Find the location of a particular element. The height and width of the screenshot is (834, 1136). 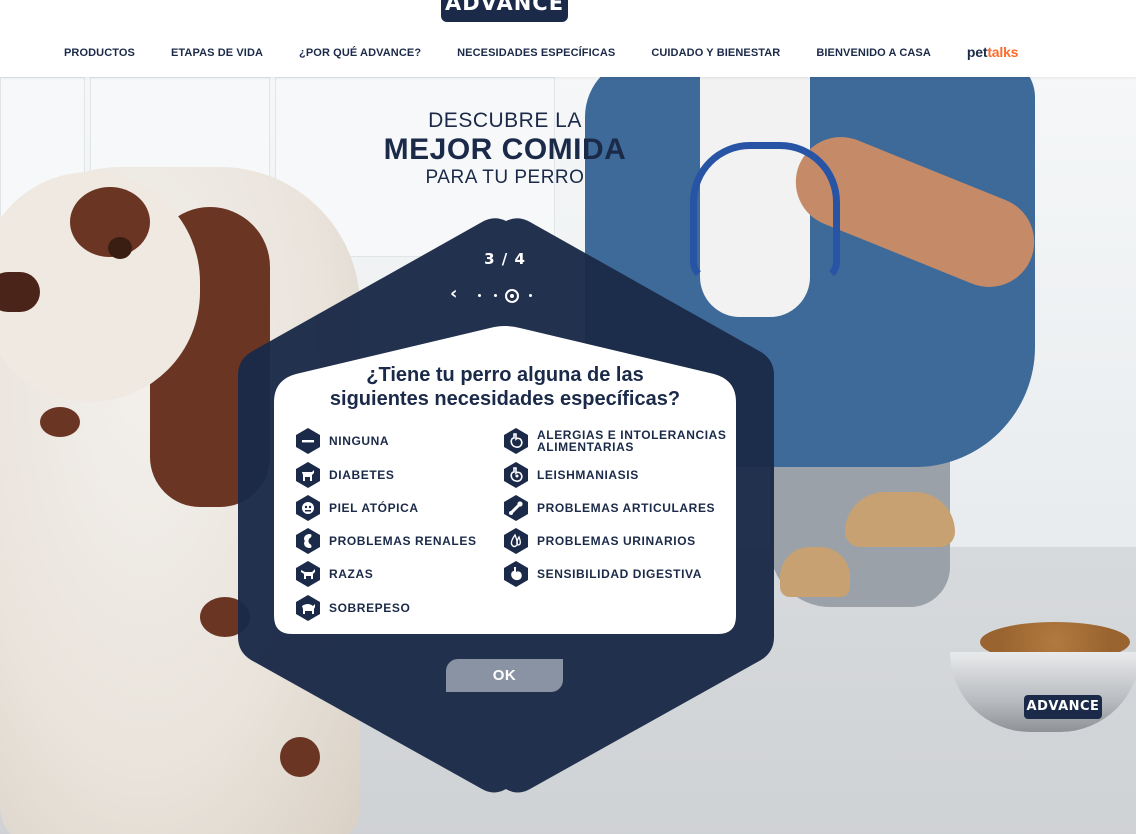

dog-diabetes-icon is located at coordinates (308, 475).